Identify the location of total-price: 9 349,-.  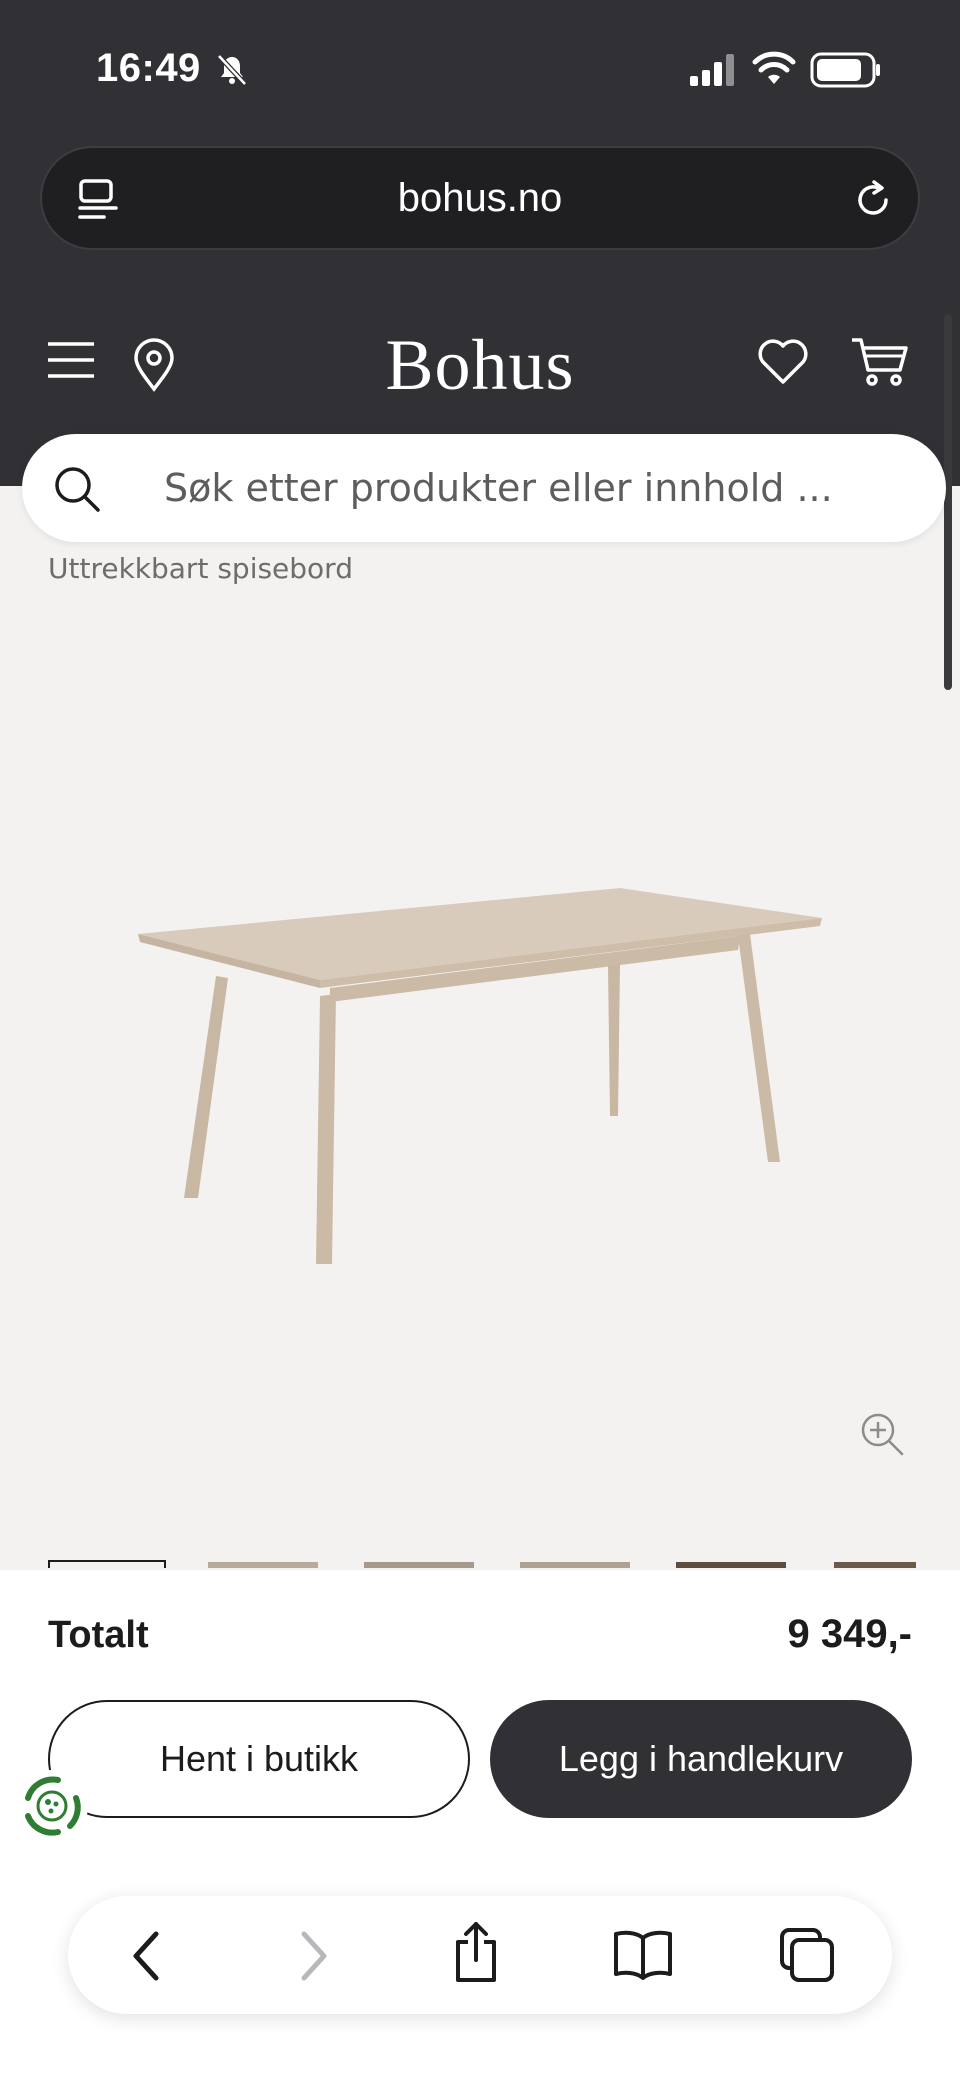
(849, 1634).